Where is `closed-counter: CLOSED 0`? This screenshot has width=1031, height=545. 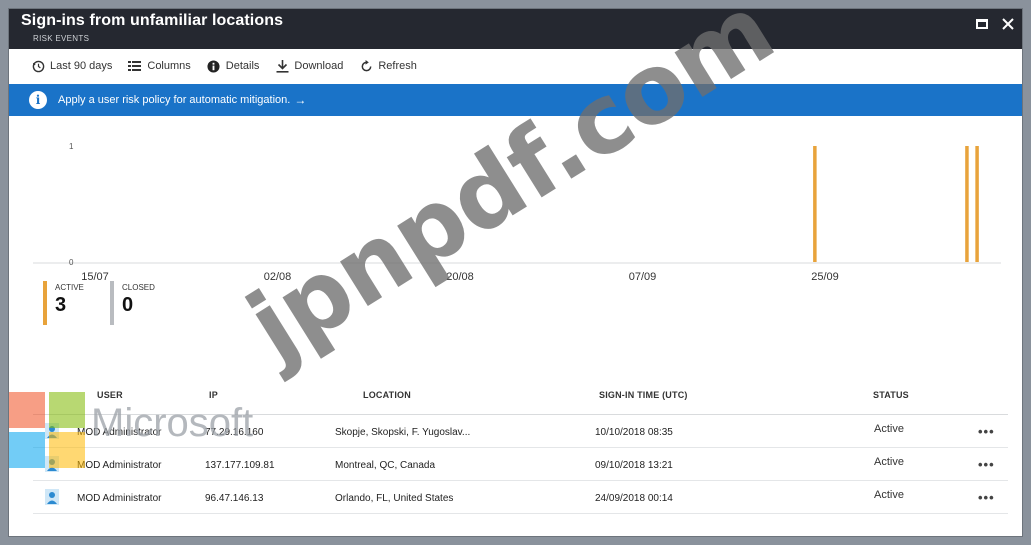 closed-counter: CLOSED 0 is located at coordinates (132, 303).